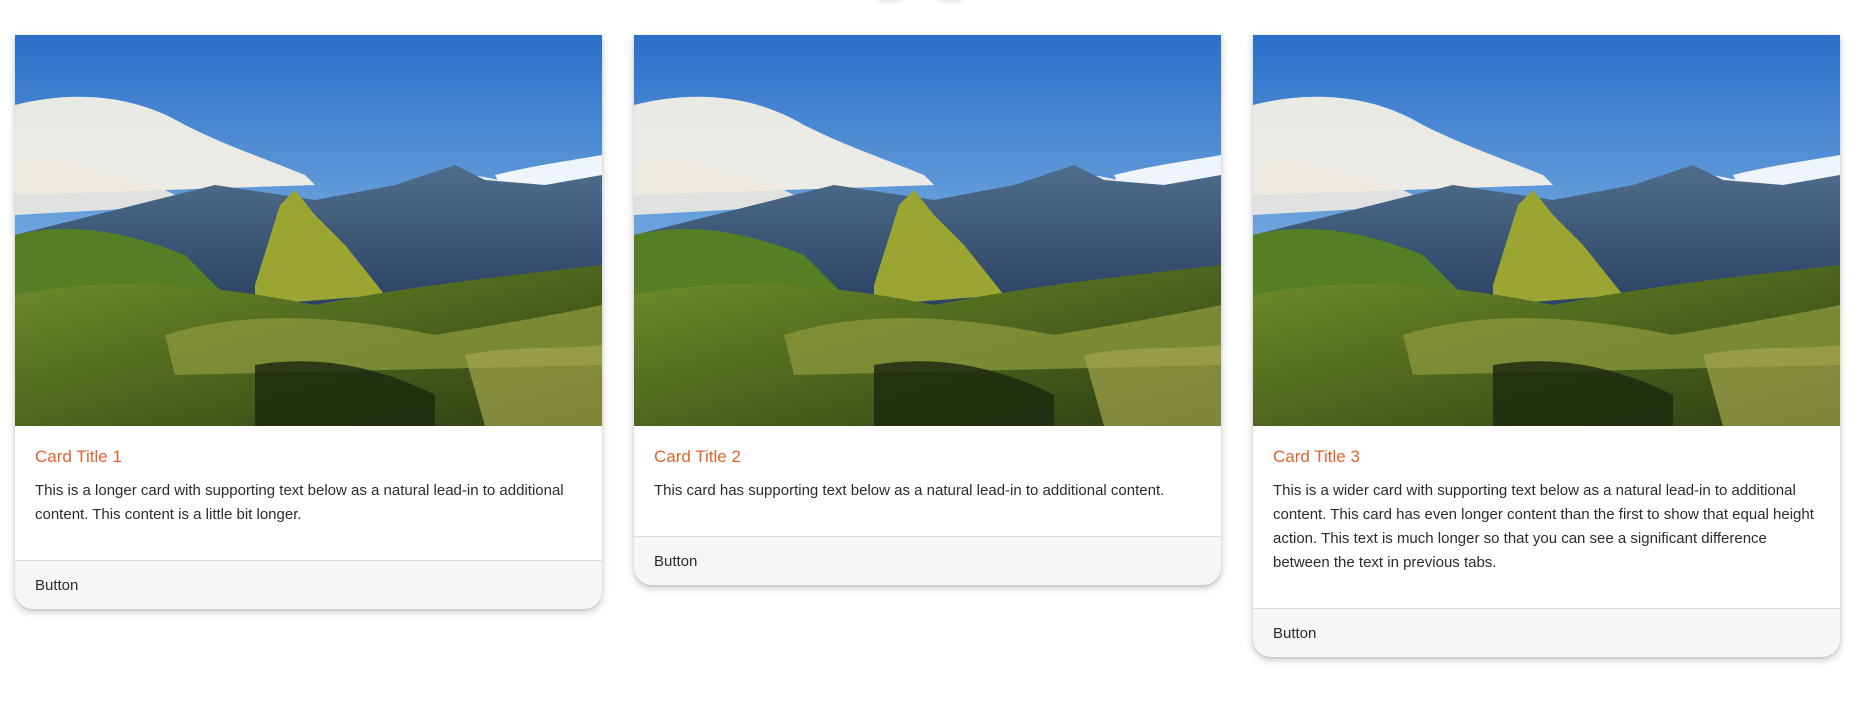 The image size is (1860, 704). I want to click on card-title: Card Title 2, so click(697, 456).